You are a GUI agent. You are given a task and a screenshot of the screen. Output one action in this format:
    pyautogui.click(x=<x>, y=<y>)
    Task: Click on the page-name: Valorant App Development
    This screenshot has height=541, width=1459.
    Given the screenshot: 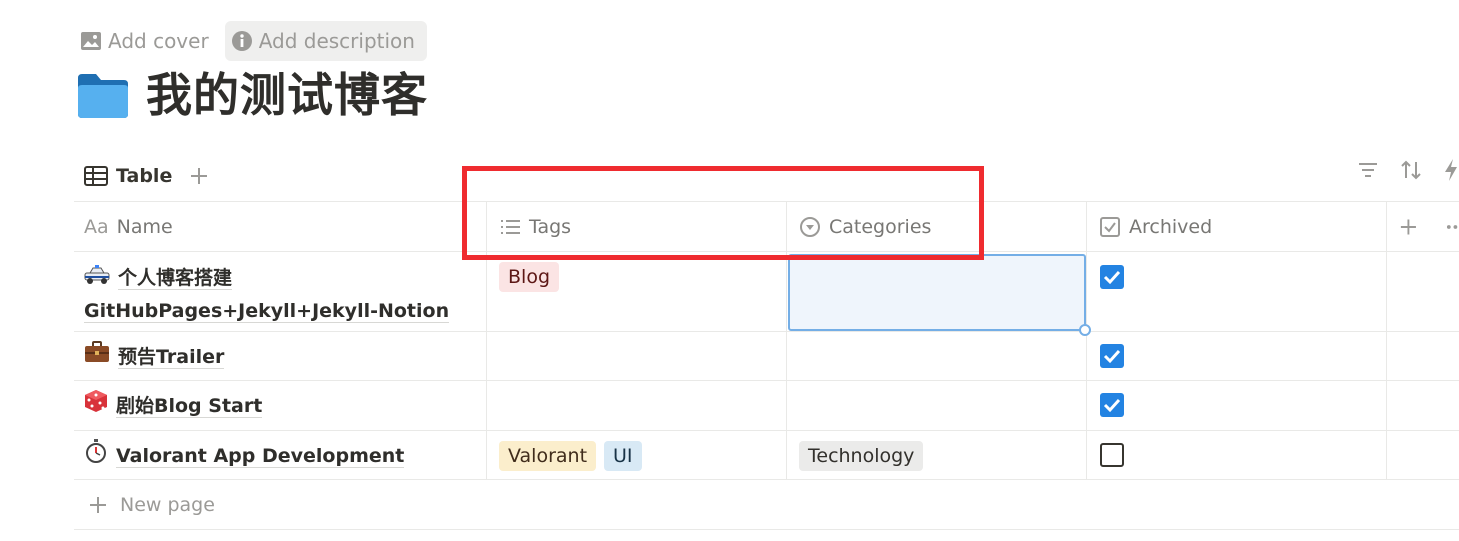 What is the action you would take?
    pyautogui.click(x=260, y=456)
    